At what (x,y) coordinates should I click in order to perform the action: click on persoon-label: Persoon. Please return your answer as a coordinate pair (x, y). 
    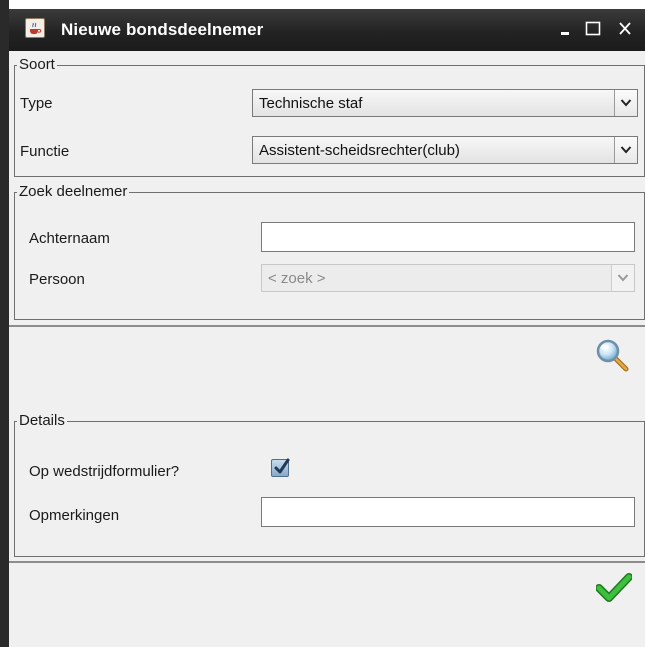
    Looking at the image, I should click on (57, 279).